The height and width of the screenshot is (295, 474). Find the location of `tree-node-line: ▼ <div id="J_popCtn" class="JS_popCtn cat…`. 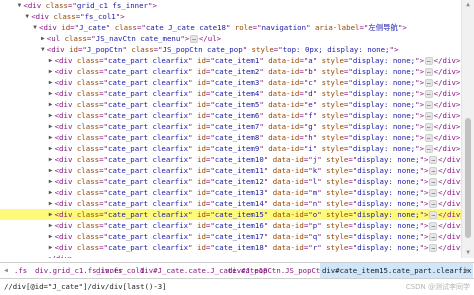

tree-node-line: ▼ <div id="J_popCtn" class="JS_popCtn cat… is located at coordinates (231, 49).